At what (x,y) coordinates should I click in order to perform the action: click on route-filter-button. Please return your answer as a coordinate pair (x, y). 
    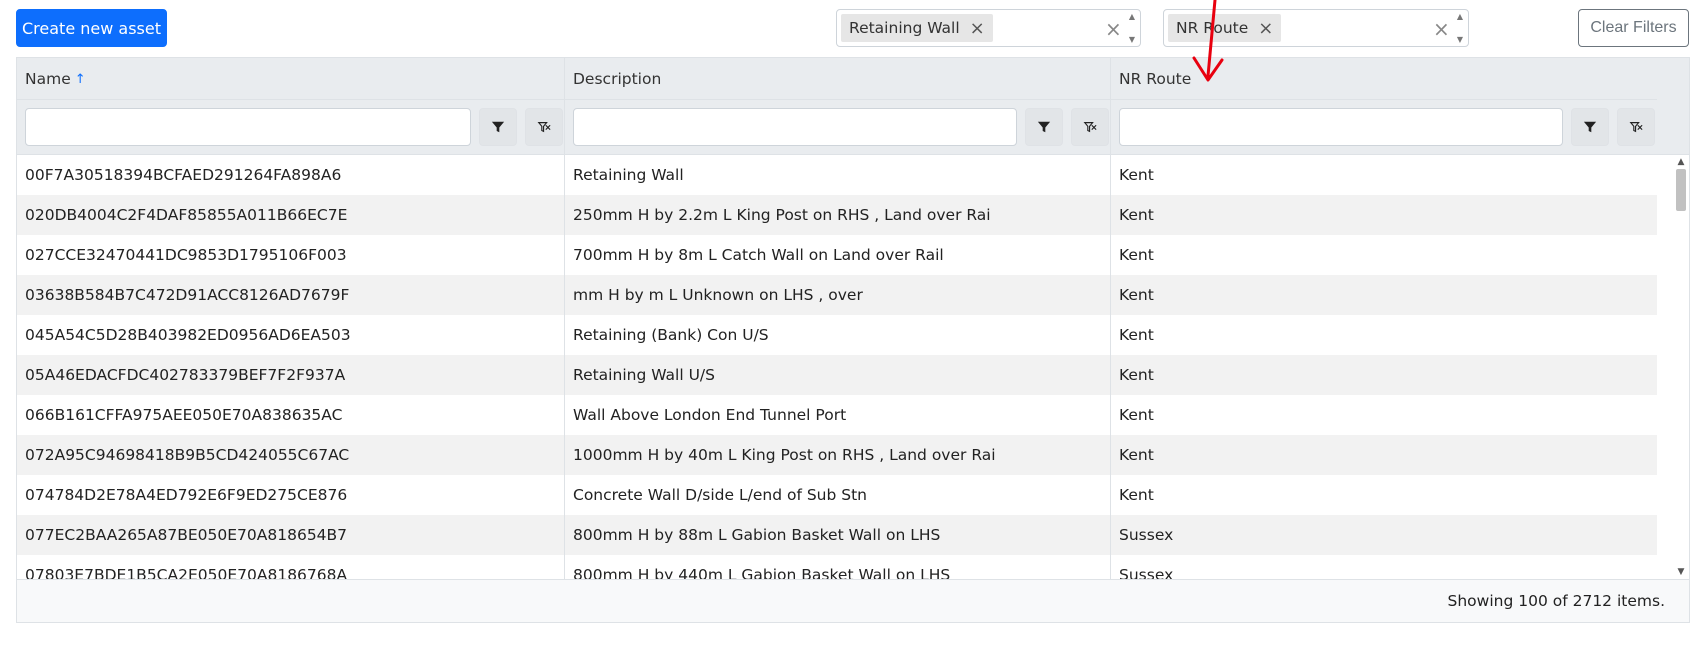
    Looking at the image, I should click on (1590, 127).